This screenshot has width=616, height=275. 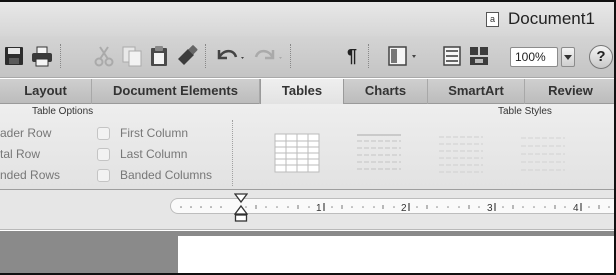 What do you see at coordinates (492, 19) in the screenshot?
I see `document-icon: a` at bounding box center [492, 19].